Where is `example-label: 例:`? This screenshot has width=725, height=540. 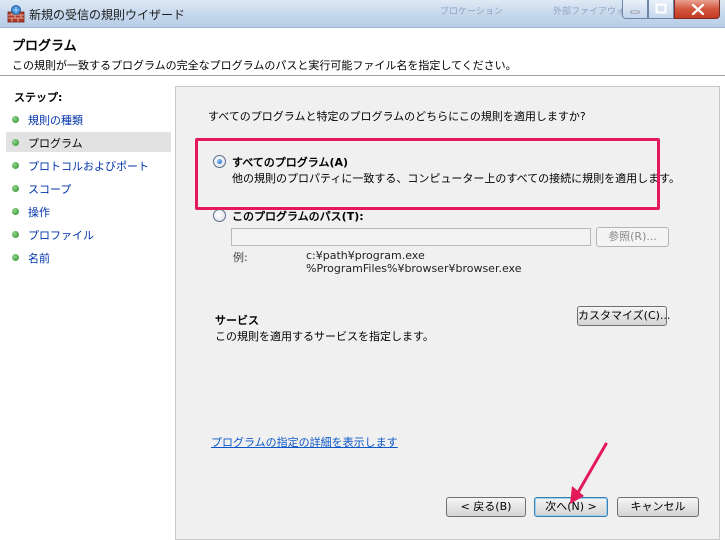 example-label: 例: is located at coordinates (240, 257).